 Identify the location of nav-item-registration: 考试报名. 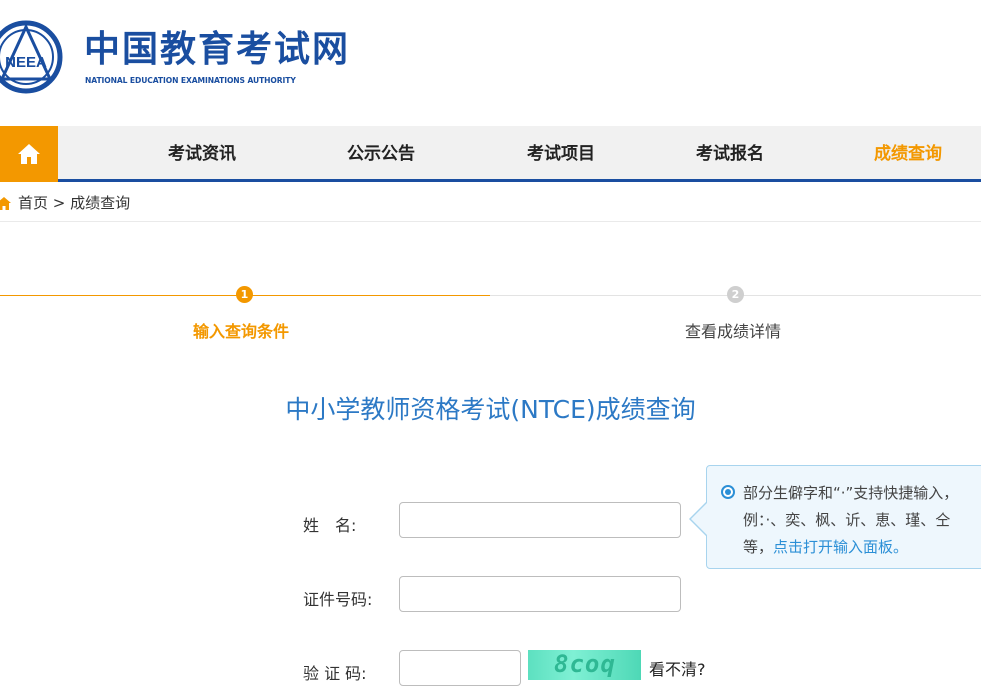
(730, 154).